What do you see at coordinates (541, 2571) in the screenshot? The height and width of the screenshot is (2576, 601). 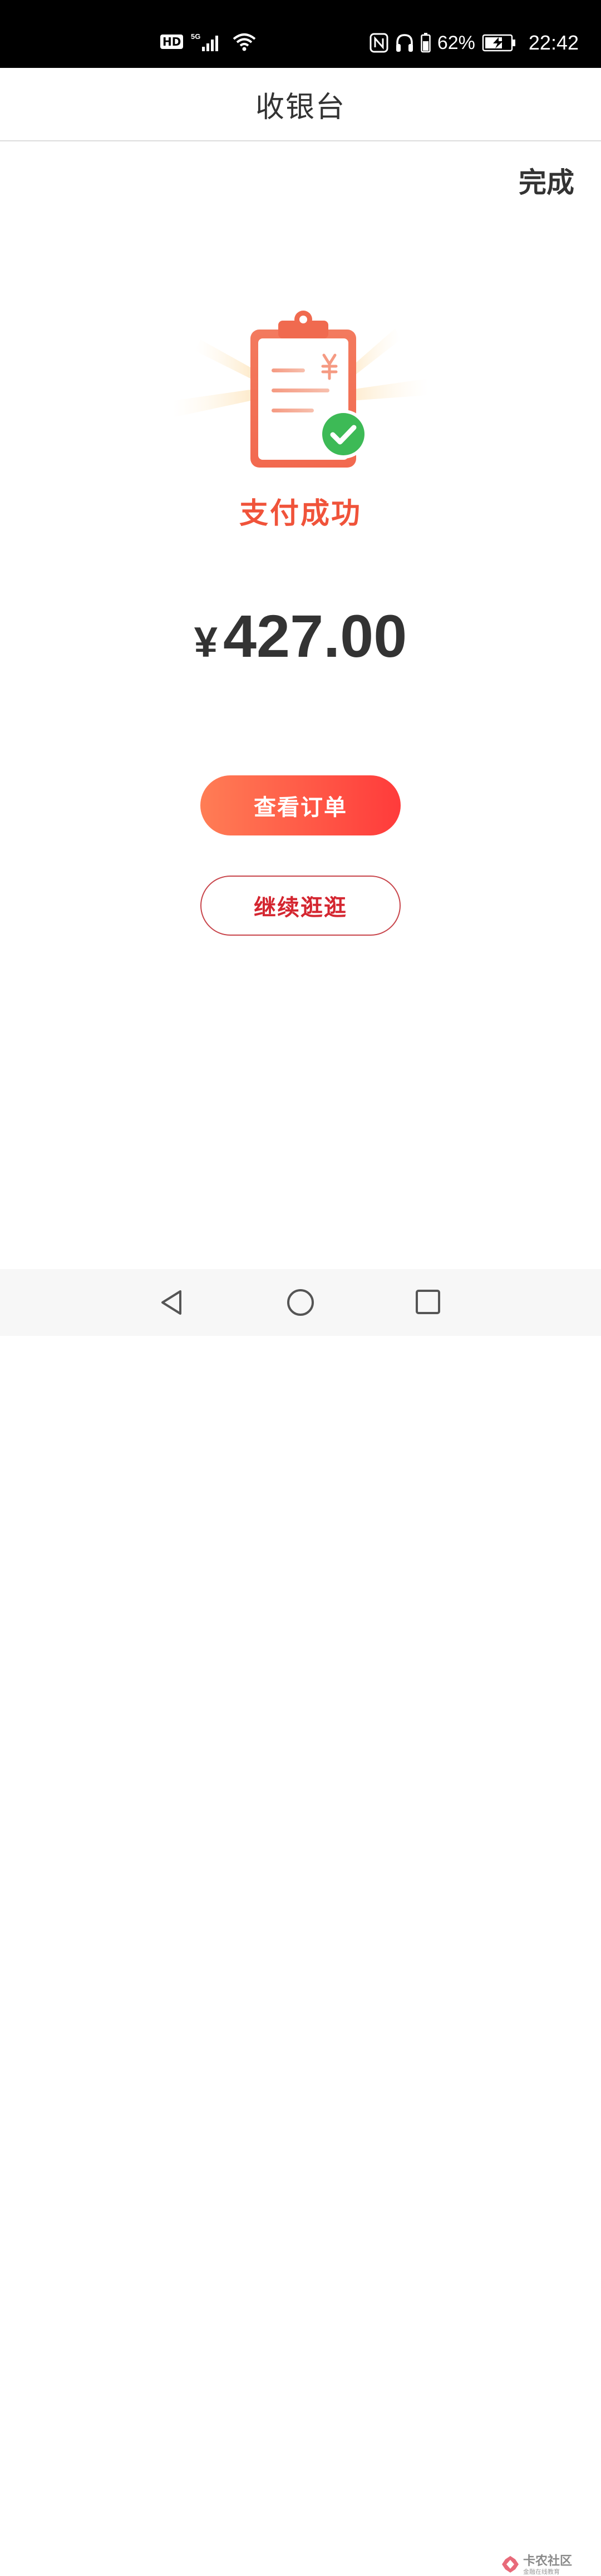 I see `watermark-subtitle: 金融在线教育` at bounding box center [541, 2571].